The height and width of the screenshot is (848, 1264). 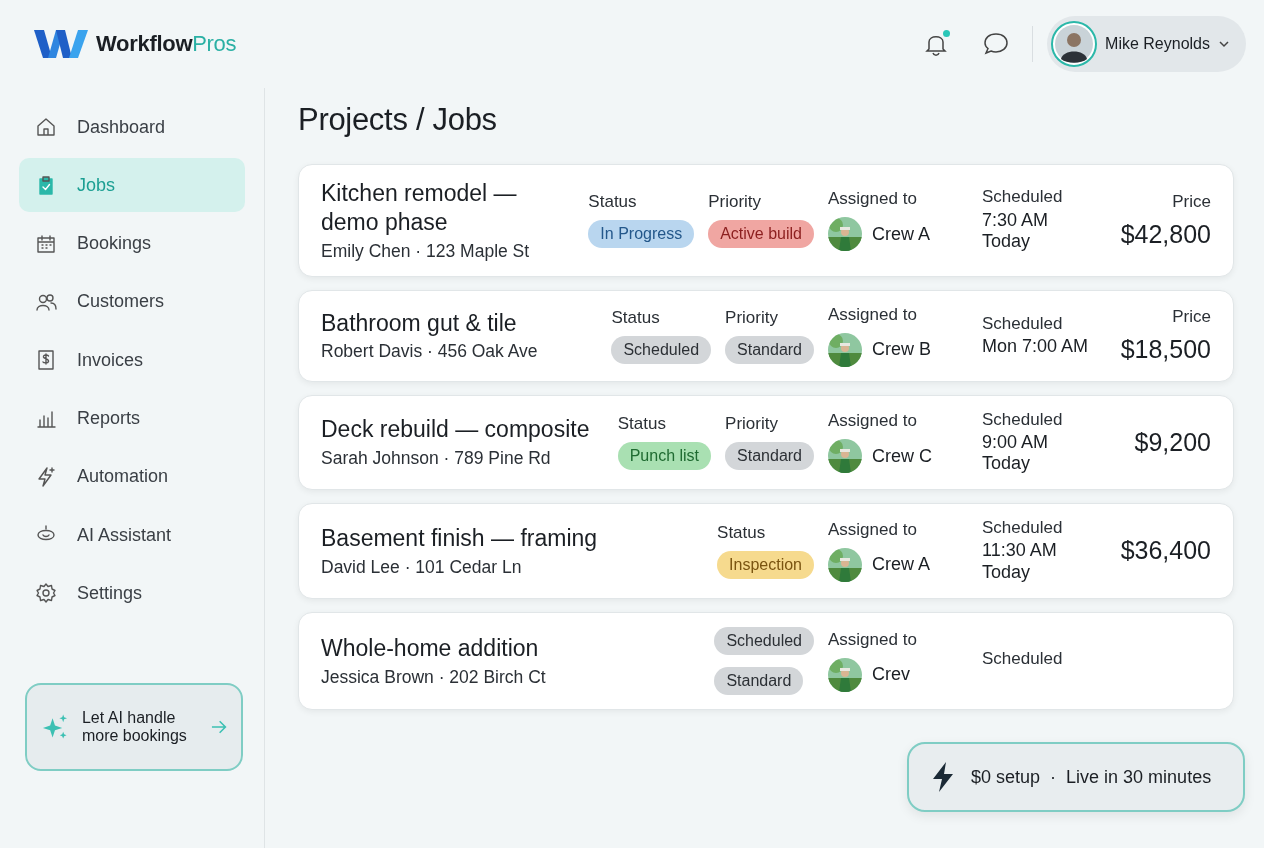 I want to click on avatar-icon, so click(x=1074, y=44).